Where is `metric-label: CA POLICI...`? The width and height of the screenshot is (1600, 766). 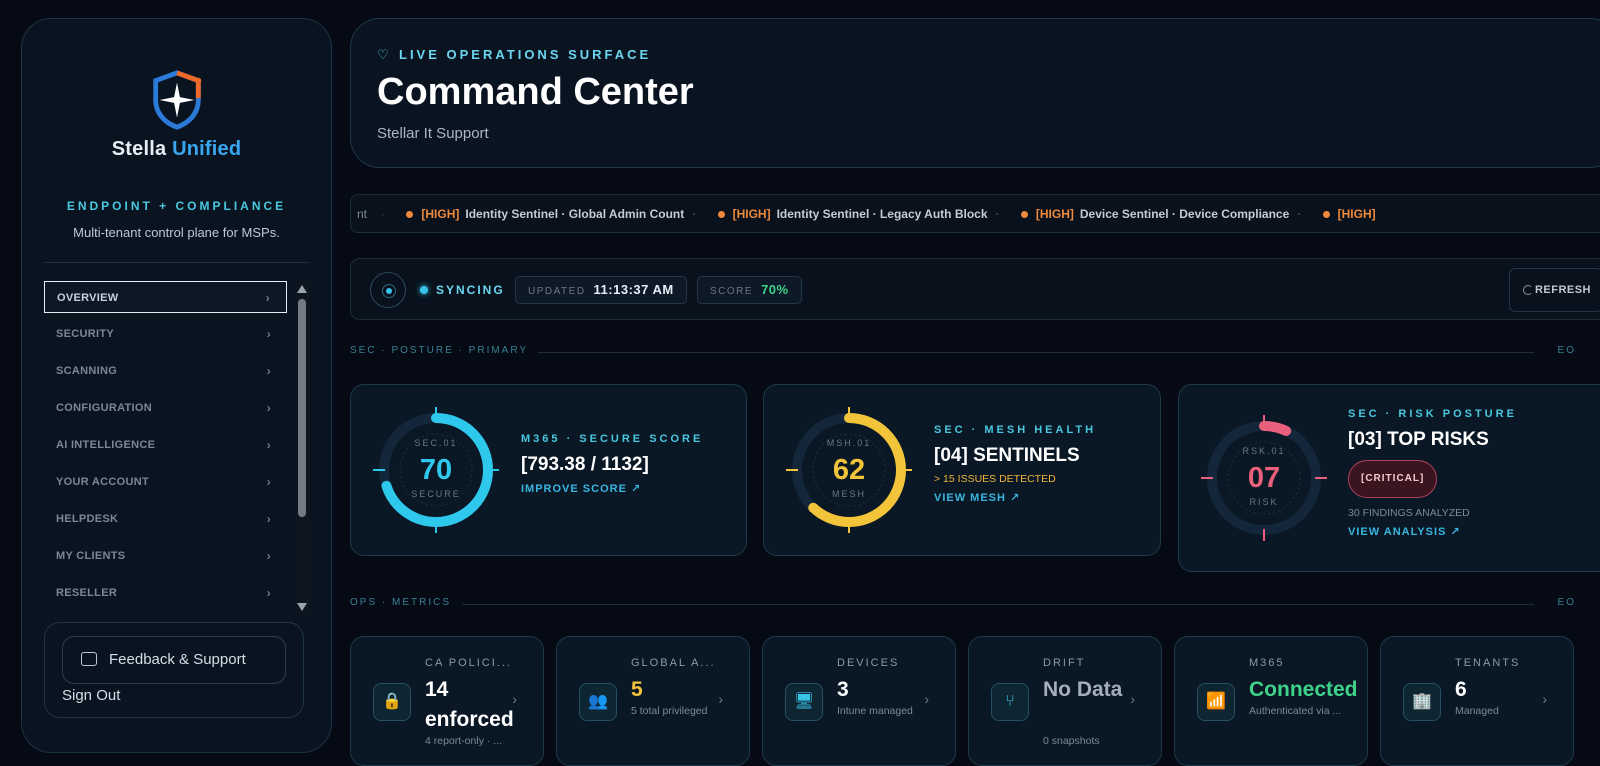
metric-label: CA POLICI... is located at coordinates (468, 663).